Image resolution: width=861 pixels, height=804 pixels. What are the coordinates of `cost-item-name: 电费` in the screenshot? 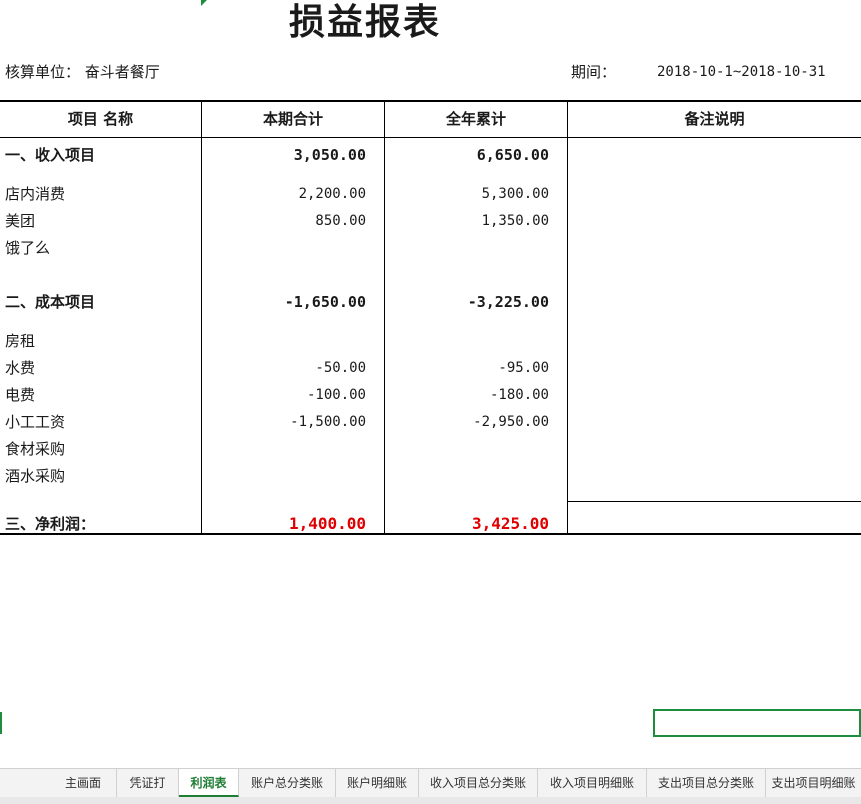 It's located at (20, 395).